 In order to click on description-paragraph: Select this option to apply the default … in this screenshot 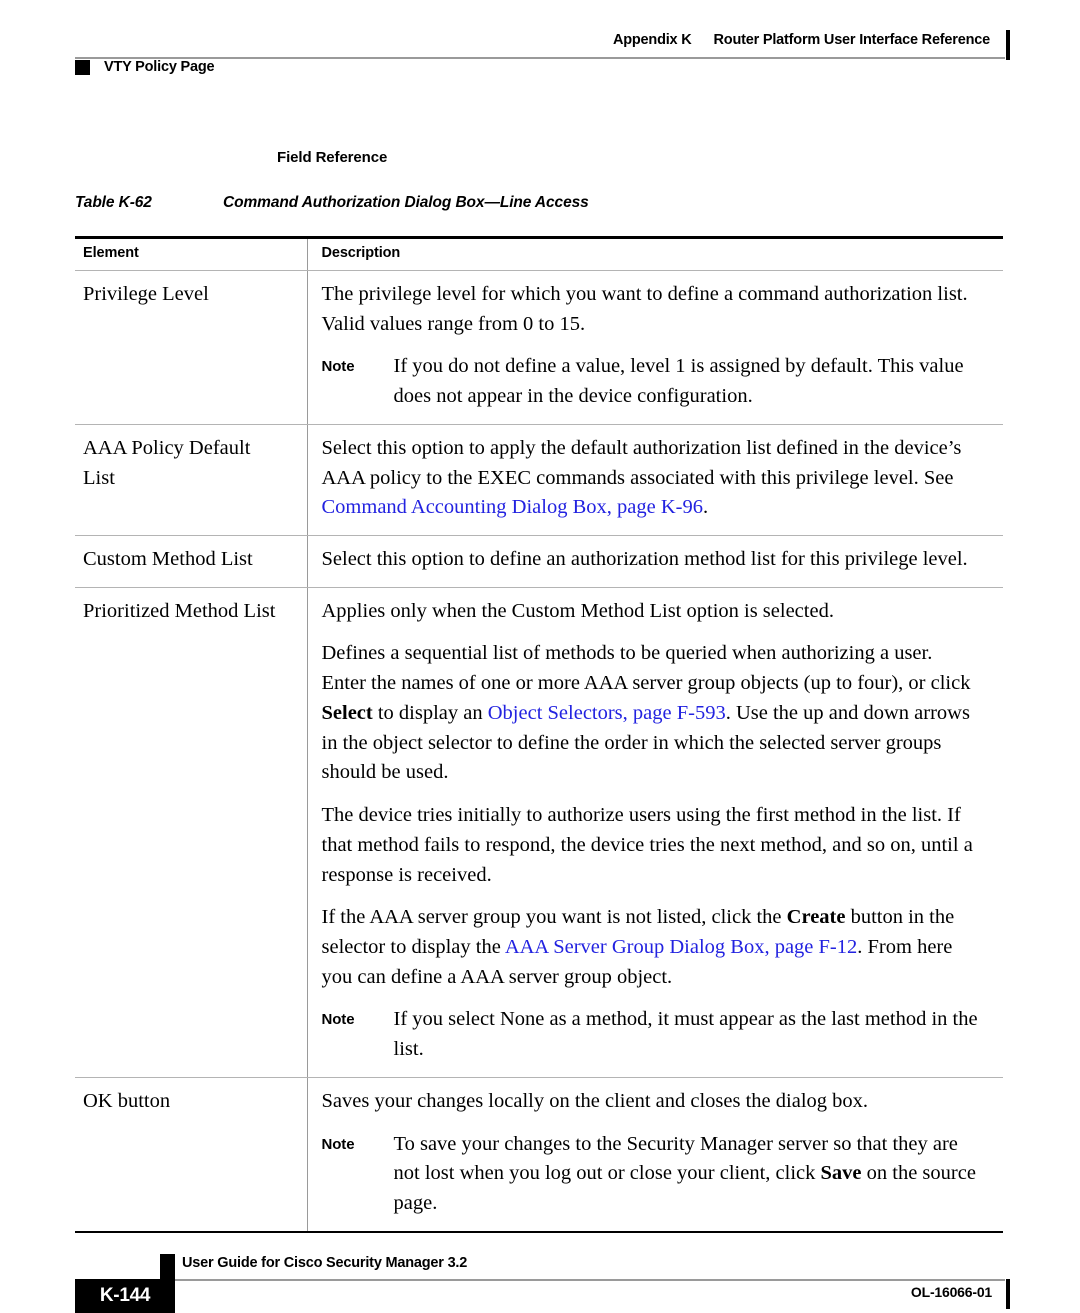, I will do `click(651, 478)`.